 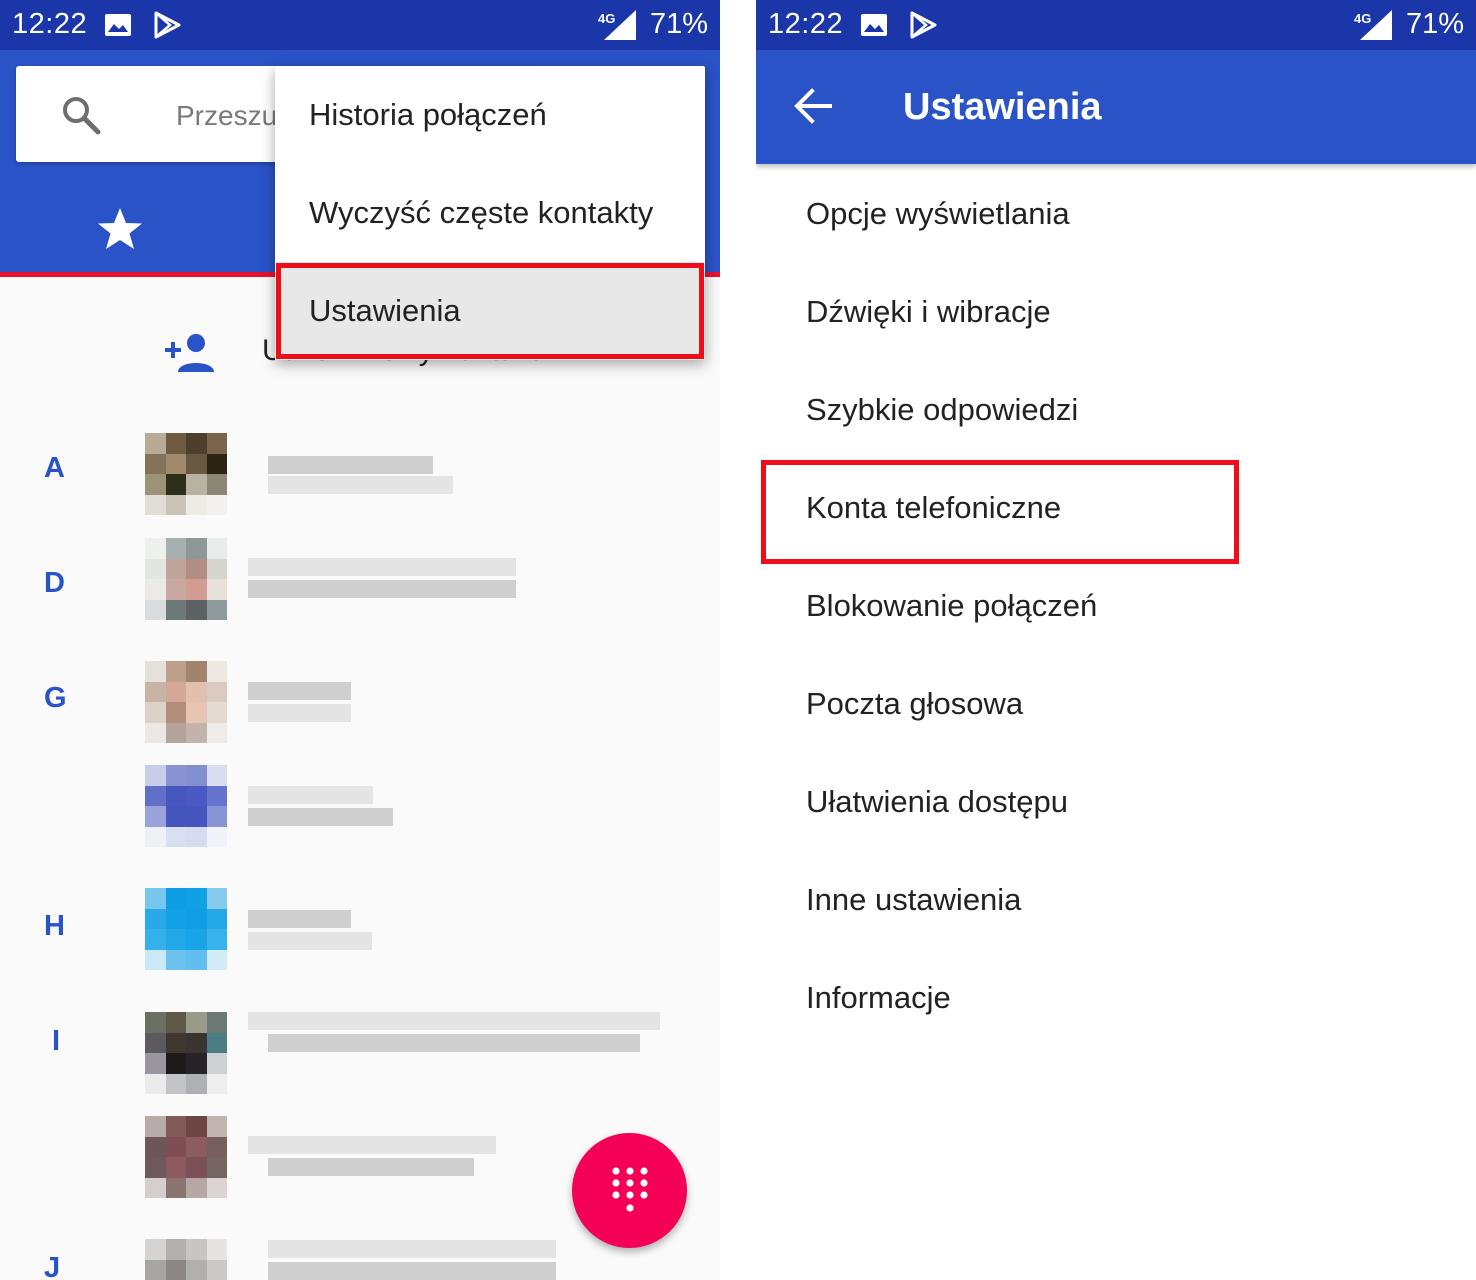 What do you see at coordinates (120, 229) in the screenshot?
I see `favorites-star-icon` at bounding box center [120, 229].